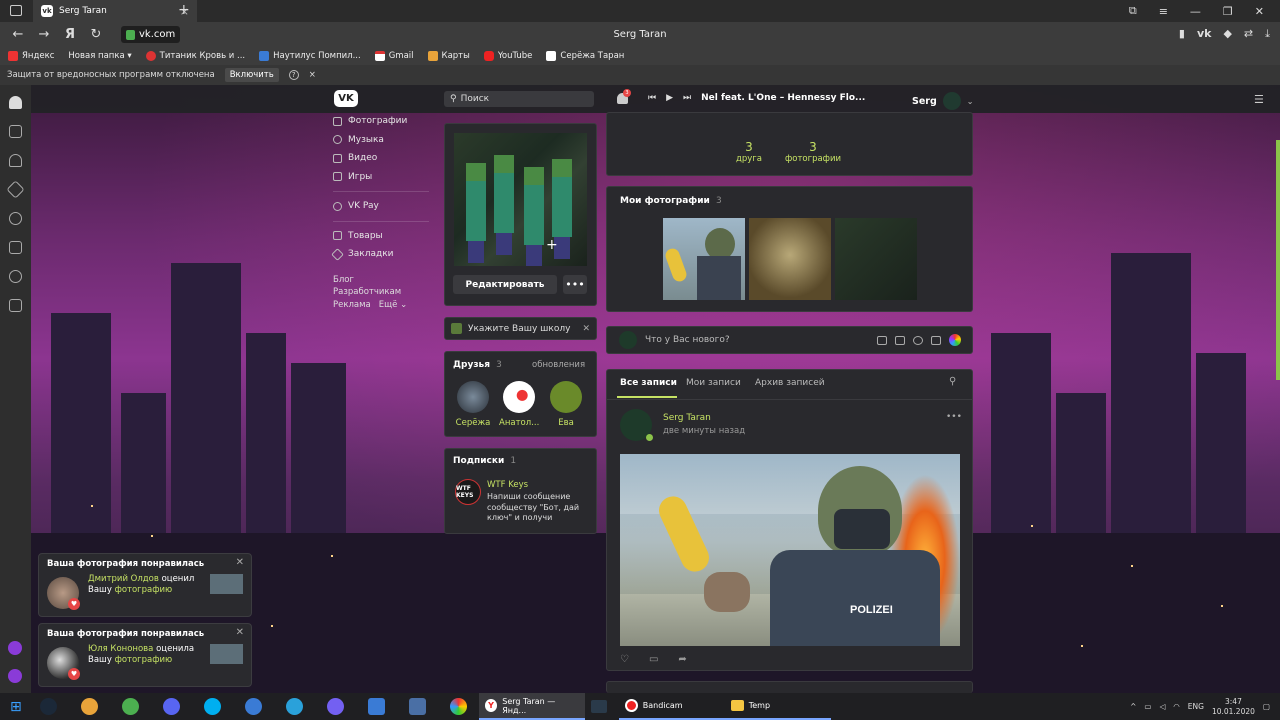 This screenshot has height=720, width=1280. Describe the element at coordinates (393, 305) in the screenshot. I see `footer-link-more: Ещё ⌄` at that location.